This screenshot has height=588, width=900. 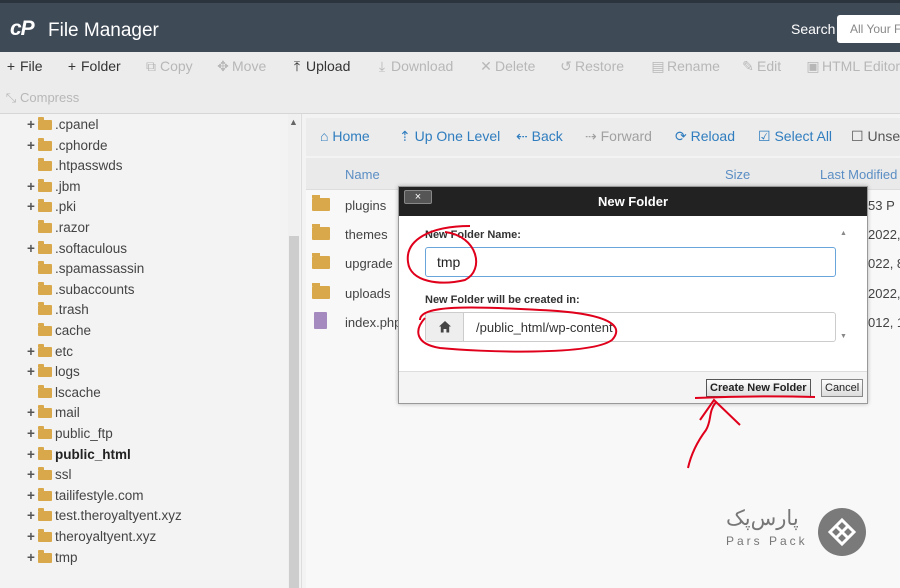 I want to click on up-one-level-button: ⇡ Up One Level, so click(x=449, y=136).